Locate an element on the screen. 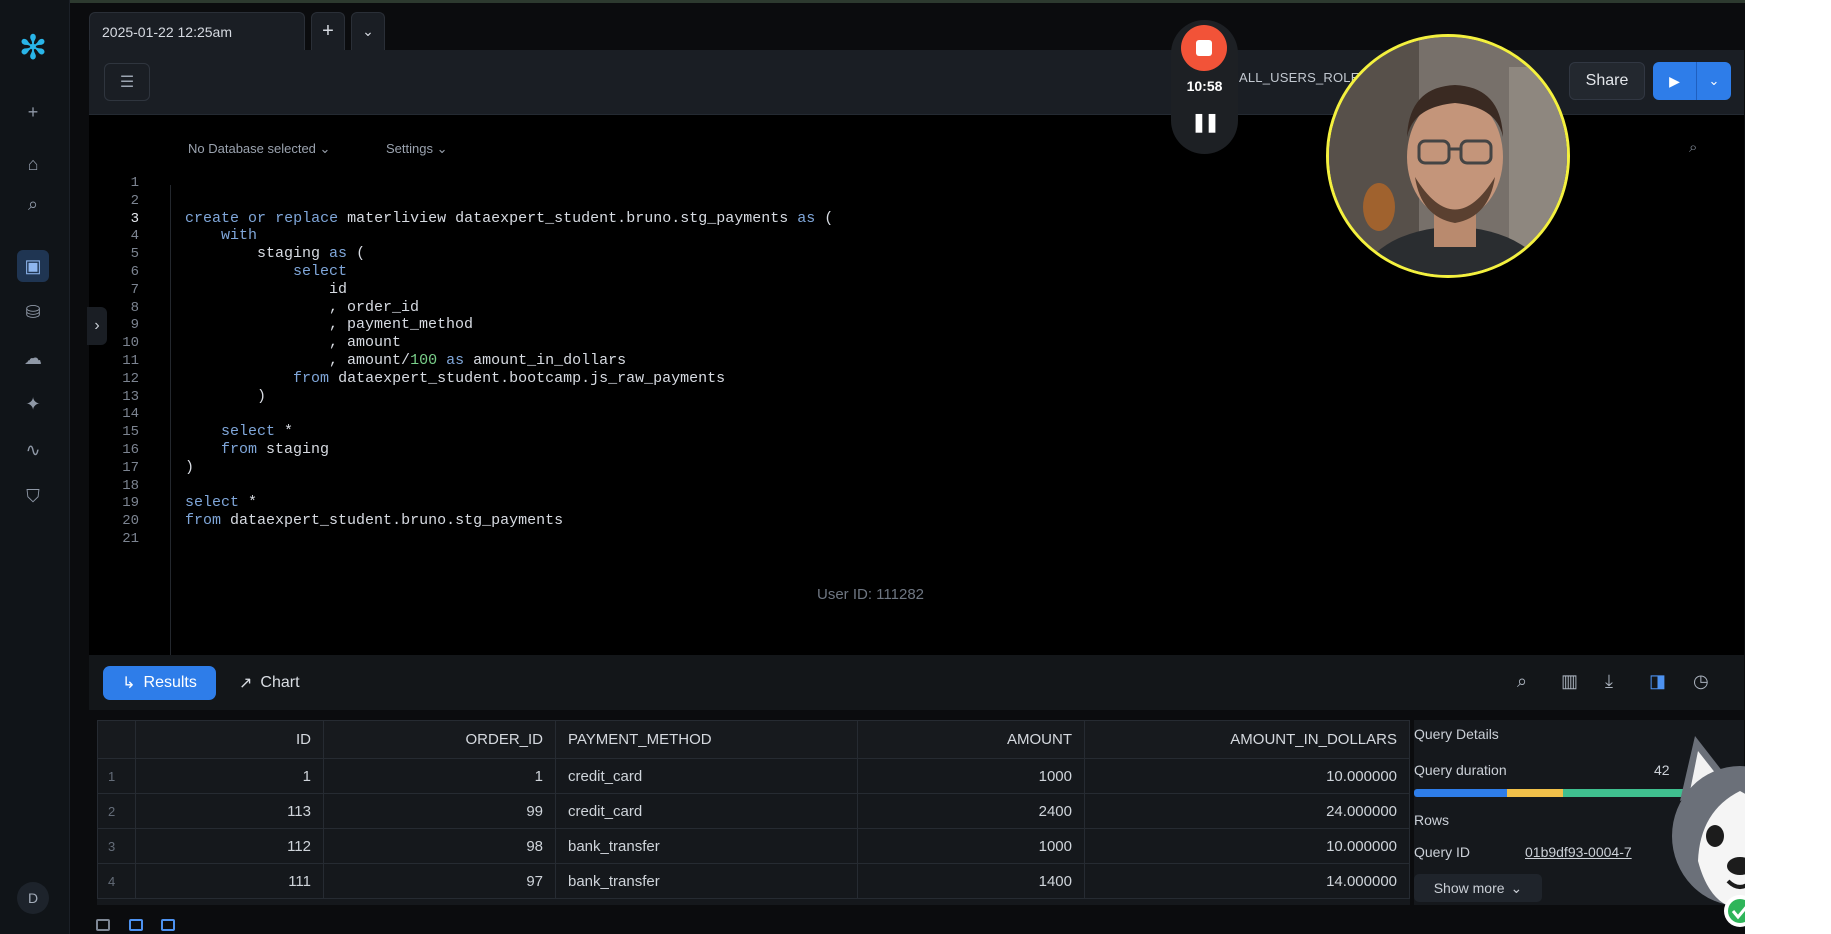 The height and width of the screenshot is (934, 1831). table-row: 1 1 1 credit_card 1000 10.000000 is located at coordinates (753, 776).